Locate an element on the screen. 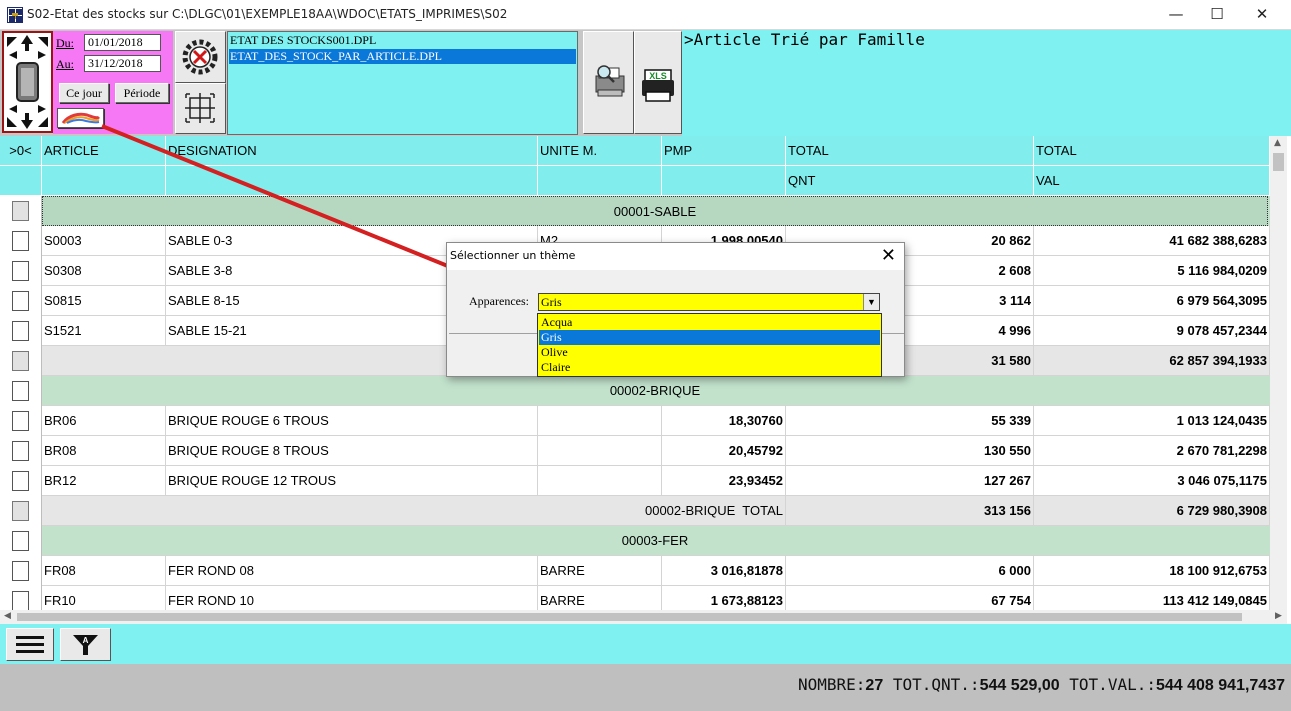 The image size is (1291, 711). export-xls-button: XLS is located at coordinates (658, 82).